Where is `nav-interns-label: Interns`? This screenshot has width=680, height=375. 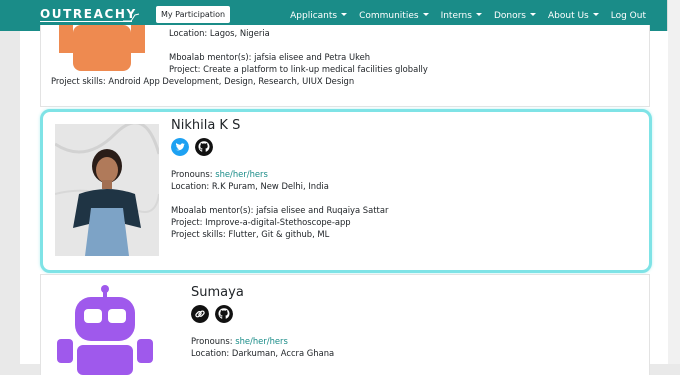 nav-interns-label: Interns is located at coordinates (456, 15).